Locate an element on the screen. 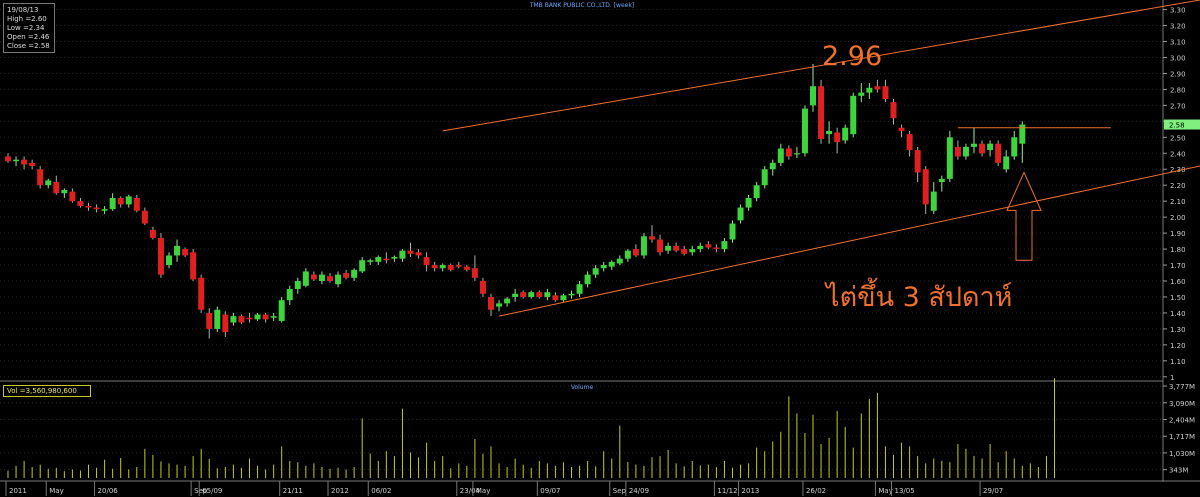 The height and width of the screenshot is (497, 1200). price-tick-label: 1.80 is located at coordinates (1178, 250).